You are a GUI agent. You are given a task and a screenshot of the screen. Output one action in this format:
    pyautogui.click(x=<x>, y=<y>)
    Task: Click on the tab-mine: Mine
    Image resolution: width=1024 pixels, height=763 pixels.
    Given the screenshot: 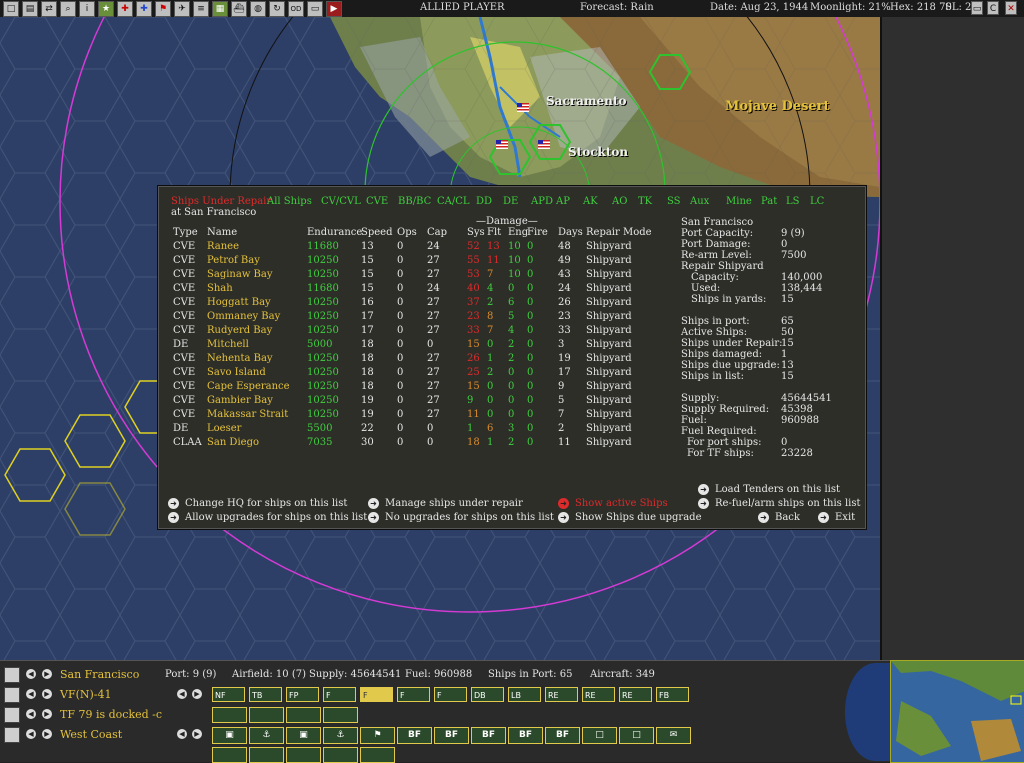 What is the action you would take?
    pyautogui.click(x=739, y=201)
    